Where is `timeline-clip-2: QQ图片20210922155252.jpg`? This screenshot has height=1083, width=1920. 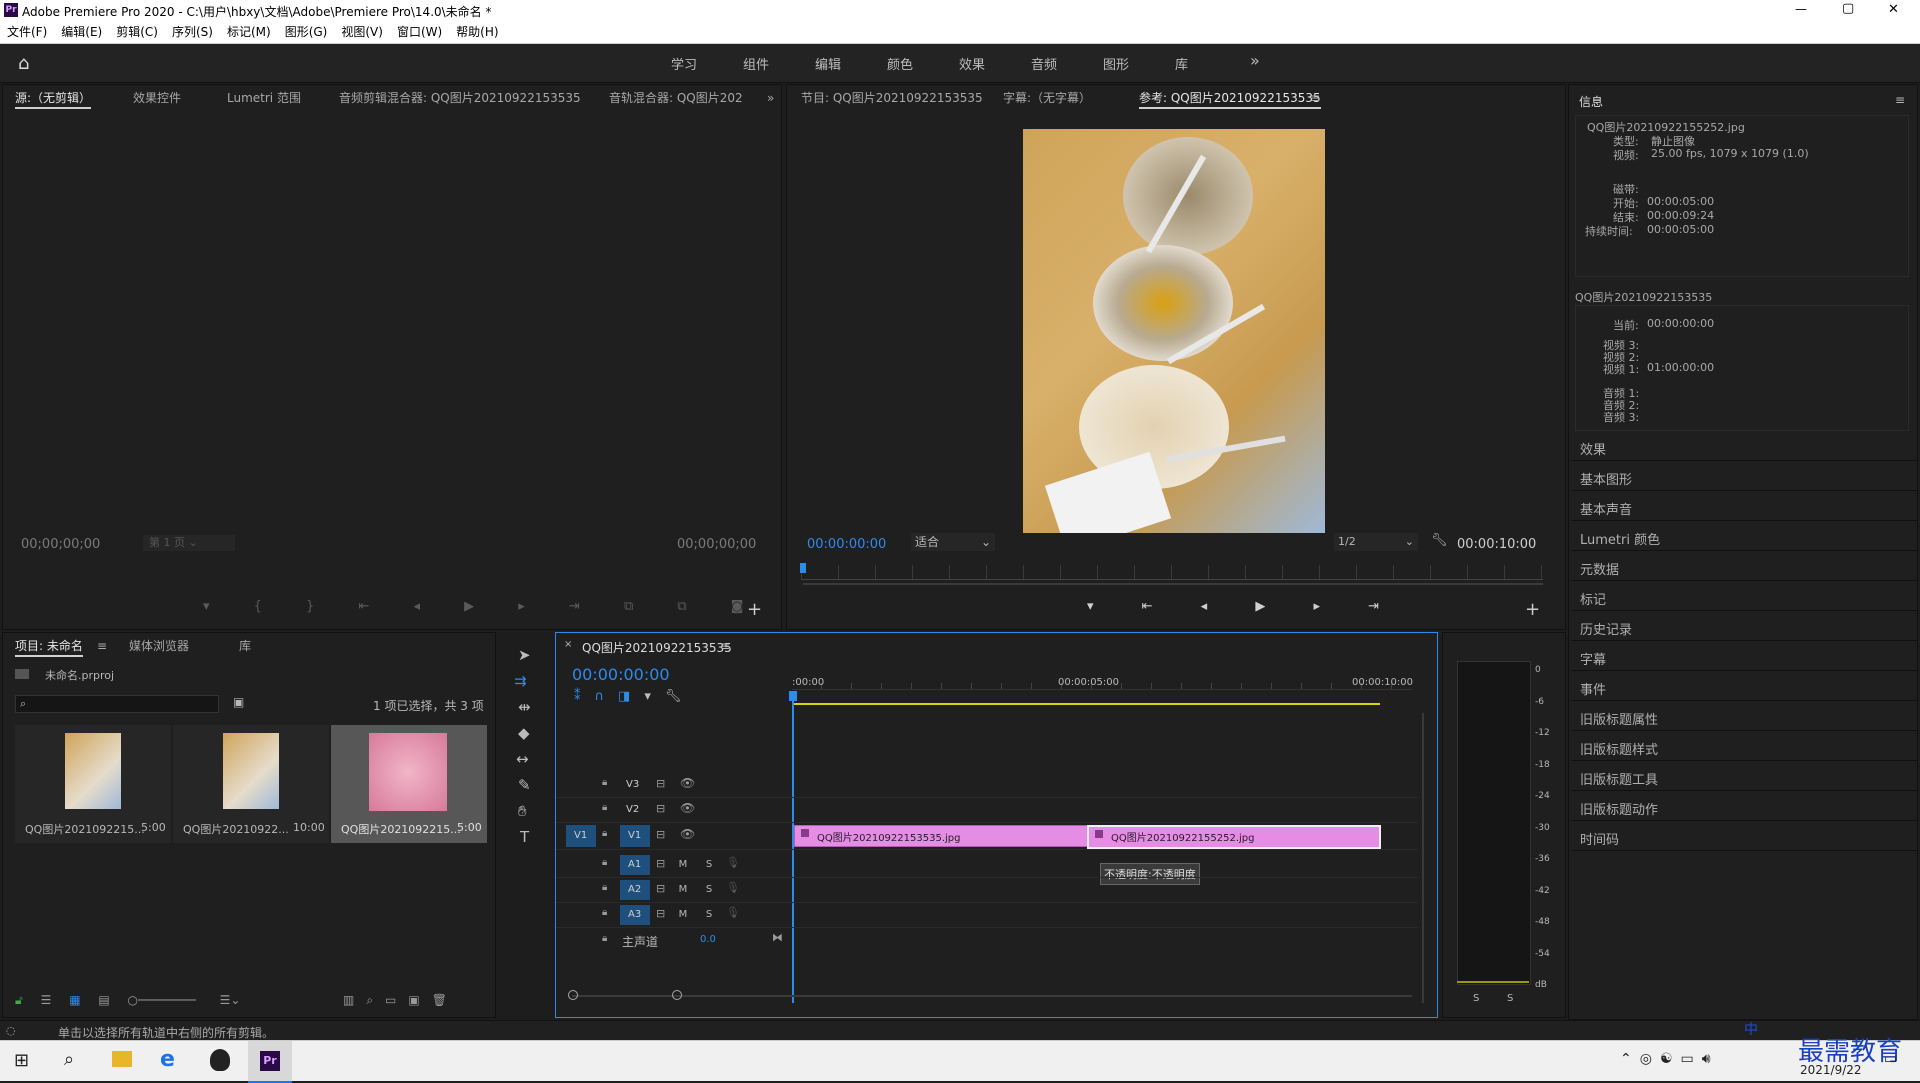
timeline-clip-2: QQ图片20210922155252.jpg is located at coordinates (1234, 837).